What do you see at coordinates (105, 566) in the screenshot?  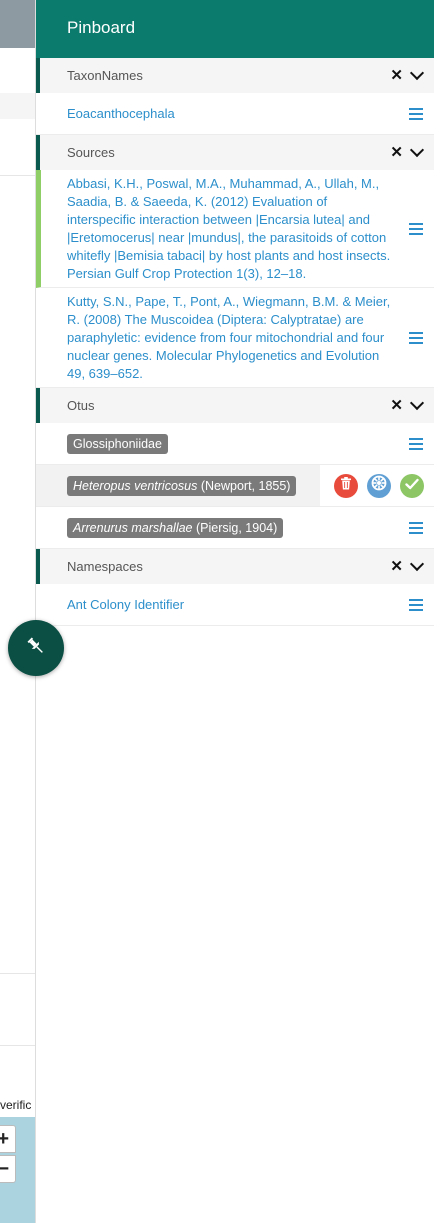 I see `section-label: Namespaces` at bounding box center [105, 566].